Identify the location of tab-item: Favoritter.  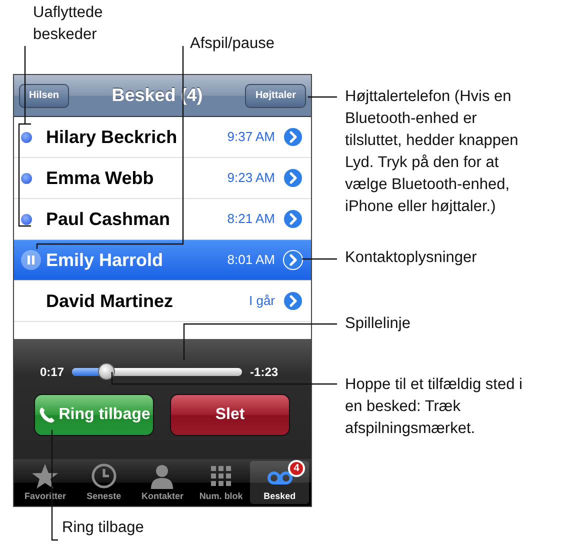
(45, 482).